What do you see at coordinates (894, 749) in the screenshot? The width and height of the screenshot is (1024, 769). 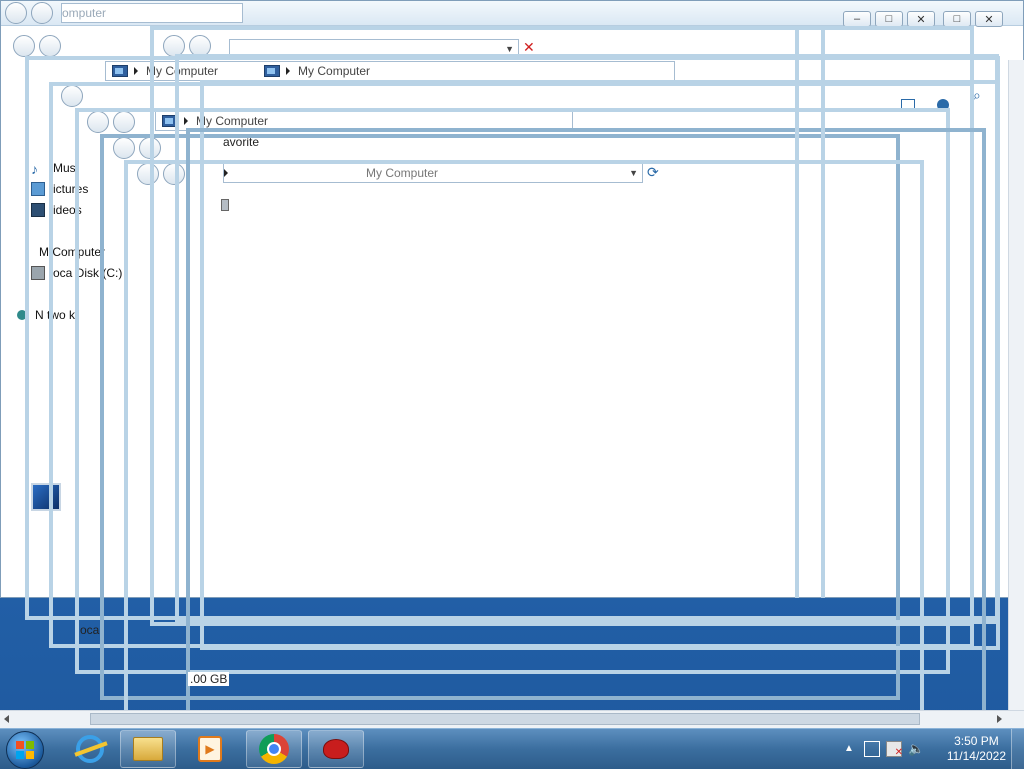 I see `action-center-icon: ✕` at bounding box center [894, 749].